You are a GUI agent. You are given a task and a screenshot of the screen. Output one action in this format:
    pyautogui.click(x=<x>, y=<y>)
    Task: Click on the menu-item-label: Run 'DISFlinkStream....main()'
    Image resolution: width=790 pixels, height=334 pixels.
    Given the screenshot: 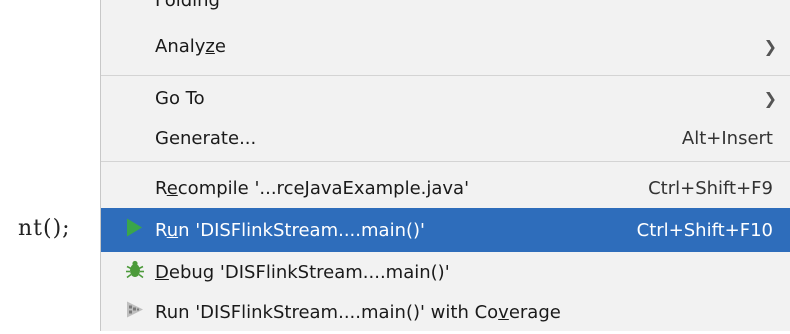 What is the action you would take?
    pyautogui.click(x=290, y=230)
    